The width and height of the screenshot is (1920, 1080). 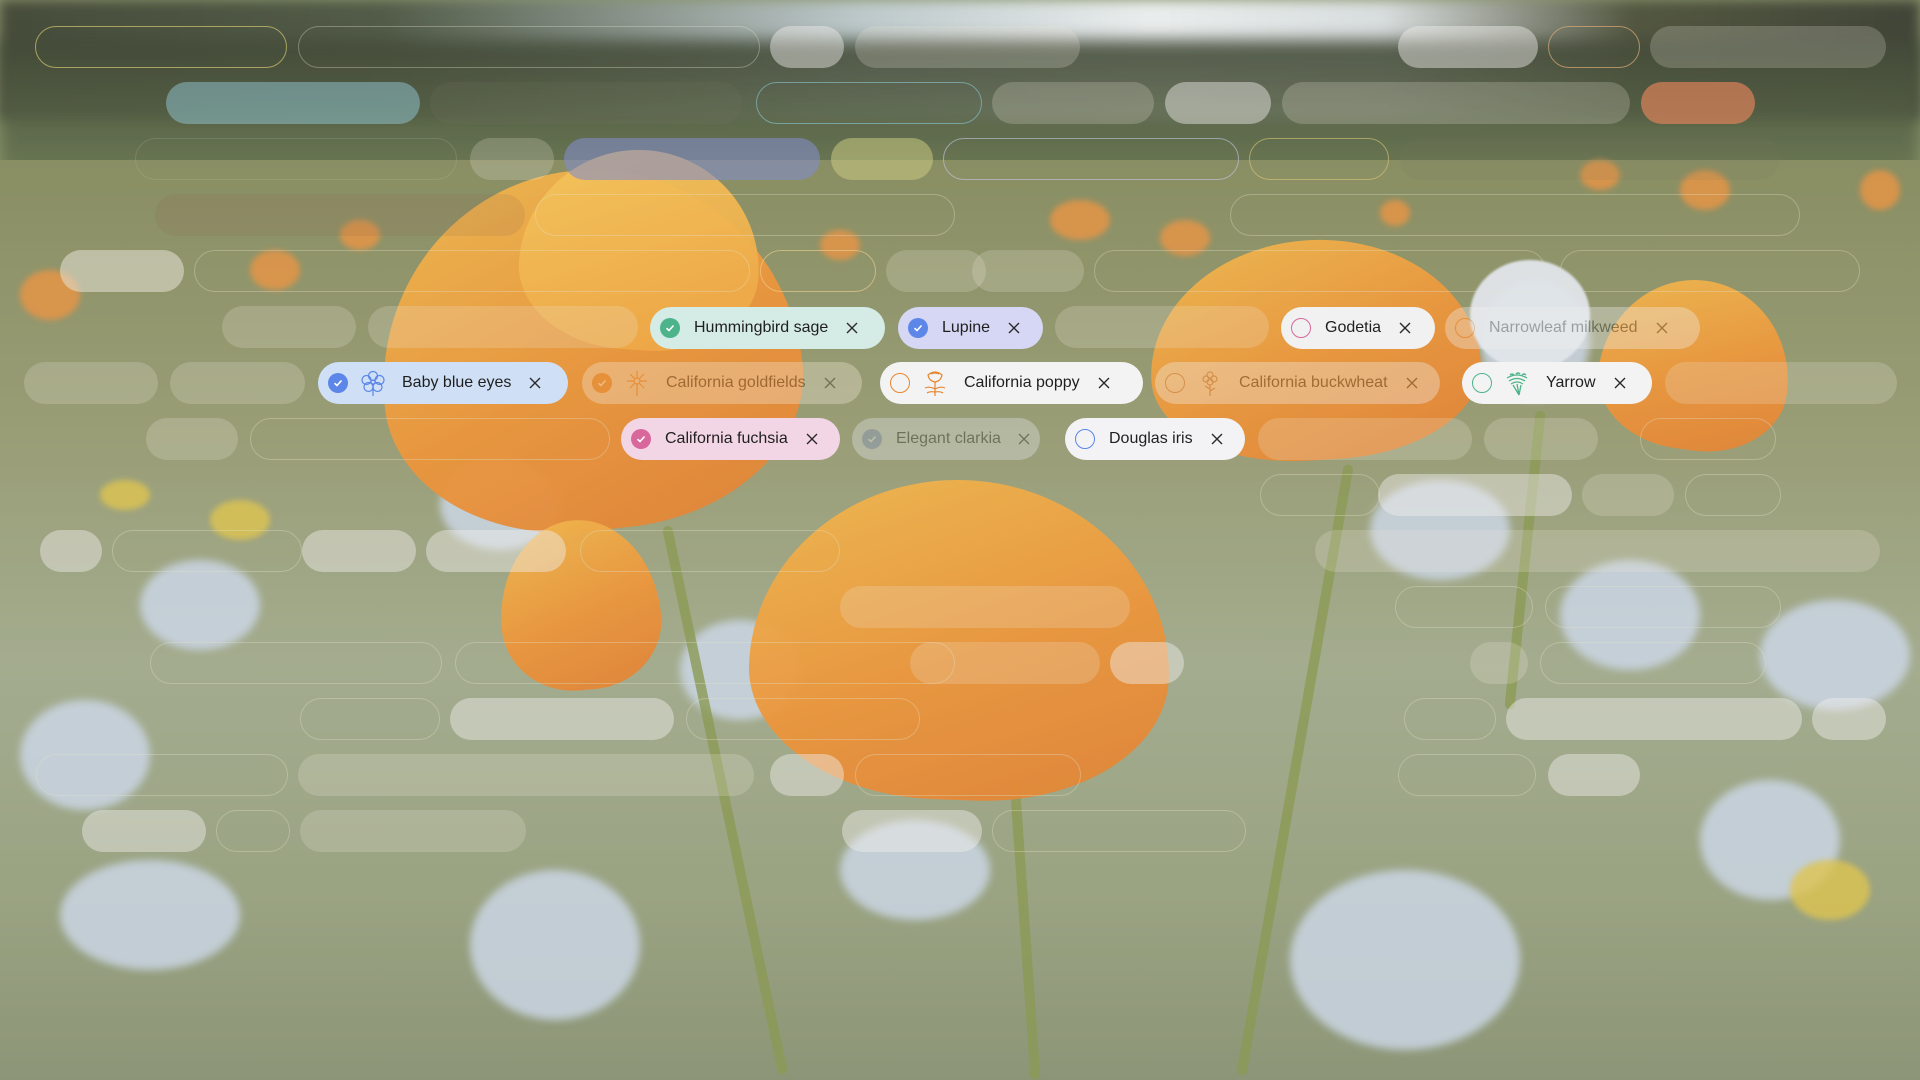 What do you see at coordinates (457, 382) in the screenshot?
I see `chip-label: Baby blue eyes` at bounding box center [457, 382].